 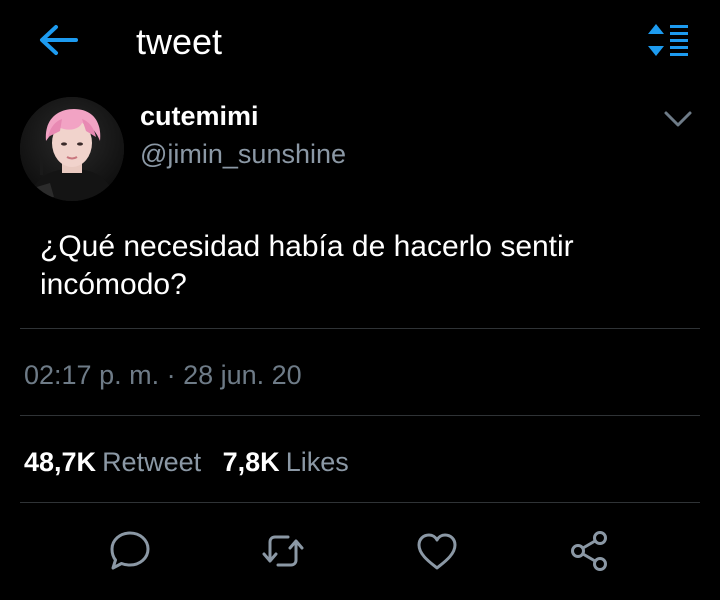 What do you see at coordinates (243, 154) in the screenshot?
I see `author-handle: @jimin_sunshine` at bounding box center [243, 154].